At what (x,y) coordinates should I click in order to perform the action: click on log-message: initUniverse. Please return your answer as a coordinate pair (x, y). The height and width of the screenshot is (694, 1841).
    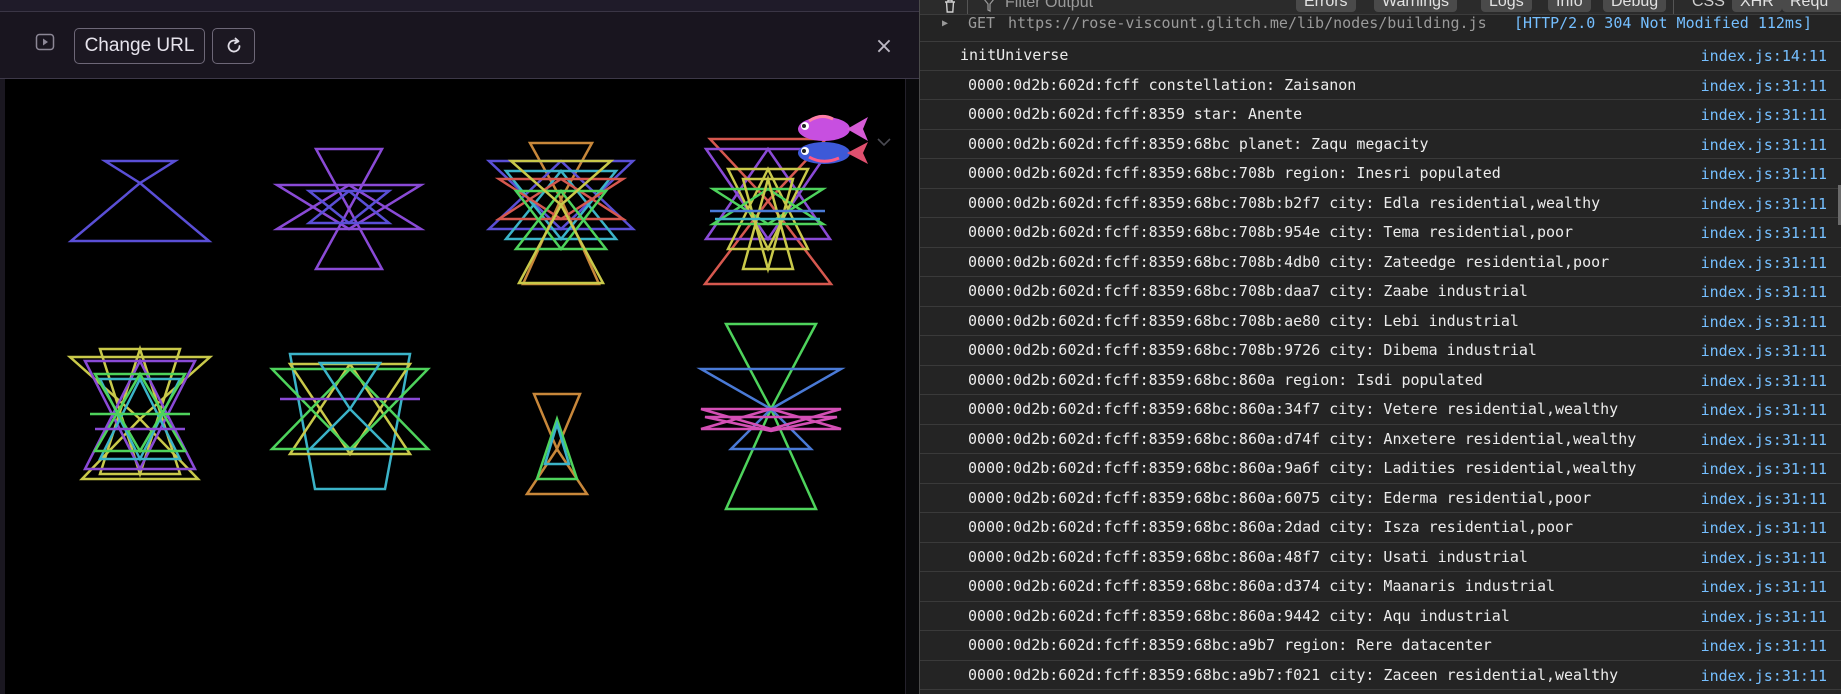
    Looking at the image, I should click on (1014, 55).